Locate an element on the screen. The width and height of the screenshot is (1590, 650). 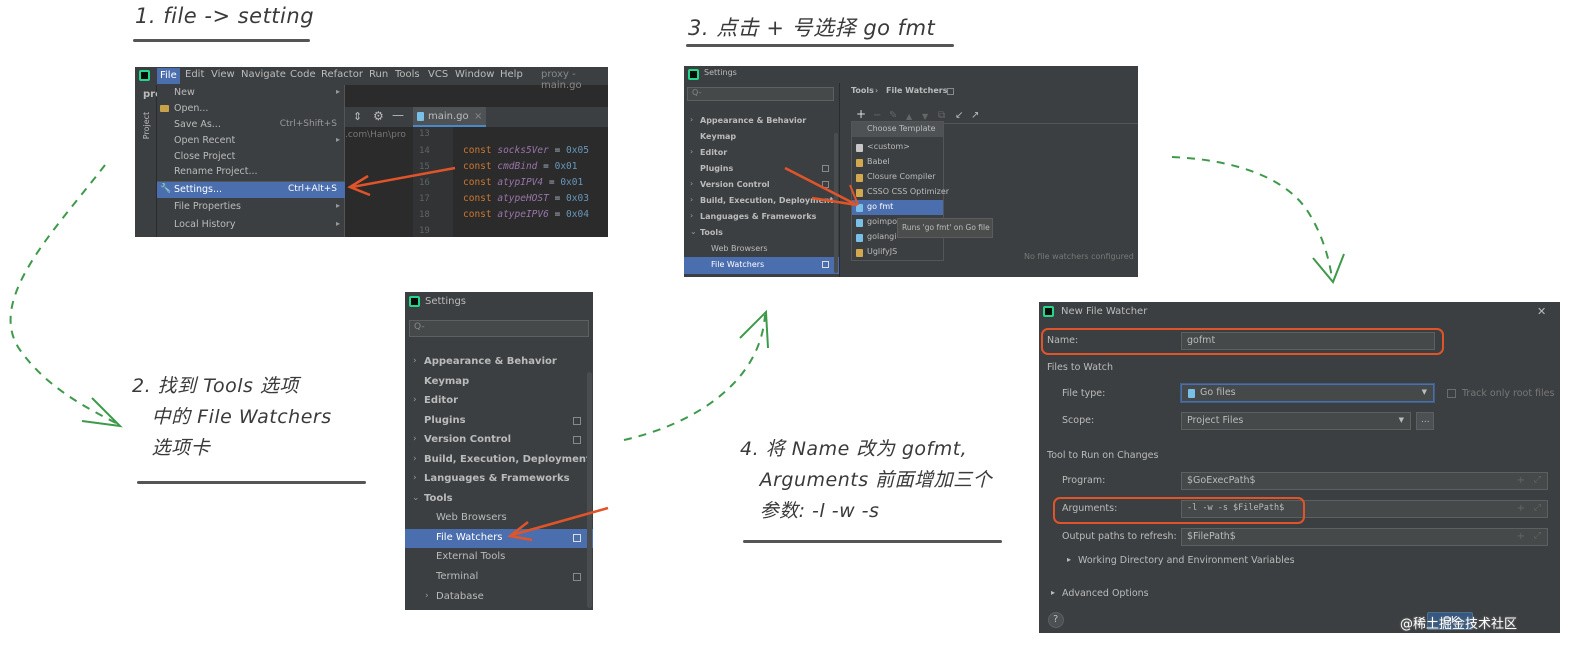
tree-item-database: › Database is located at coordinates (499, 597).